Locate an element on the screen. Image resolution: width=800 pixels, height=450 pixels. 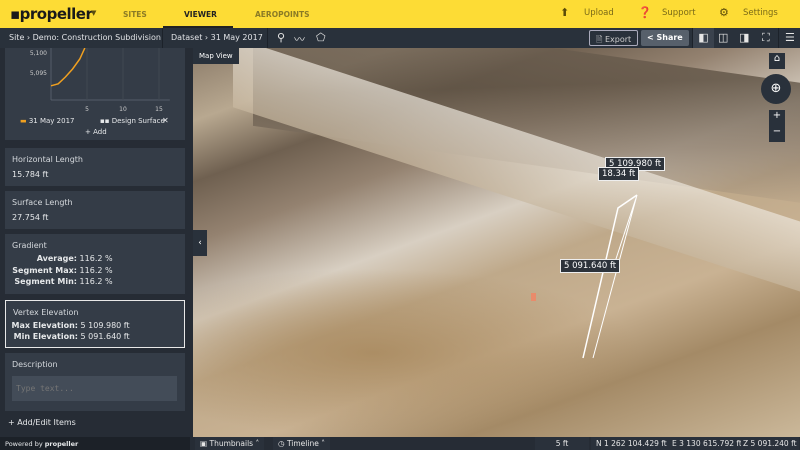
fullscreen-icon: ⛶ is located at coordinates (766, 38).